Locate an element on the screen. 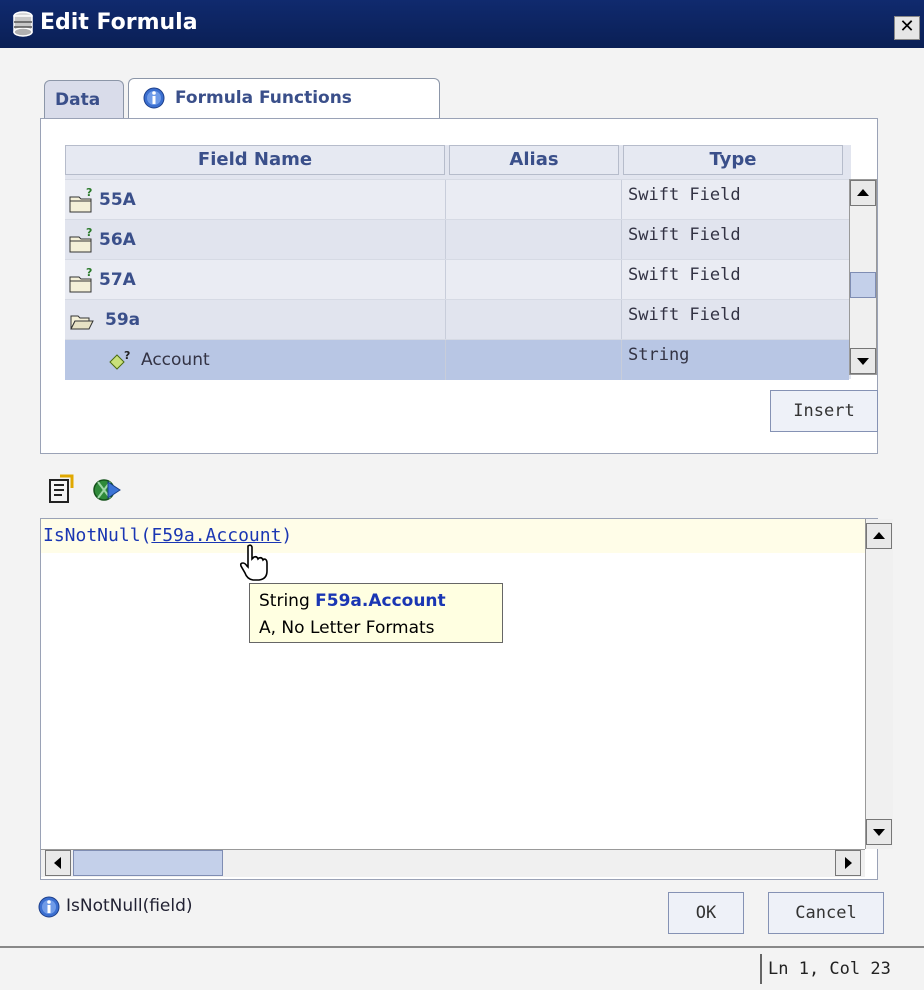  validate-formula-icon is located at coordinates (106, 490).